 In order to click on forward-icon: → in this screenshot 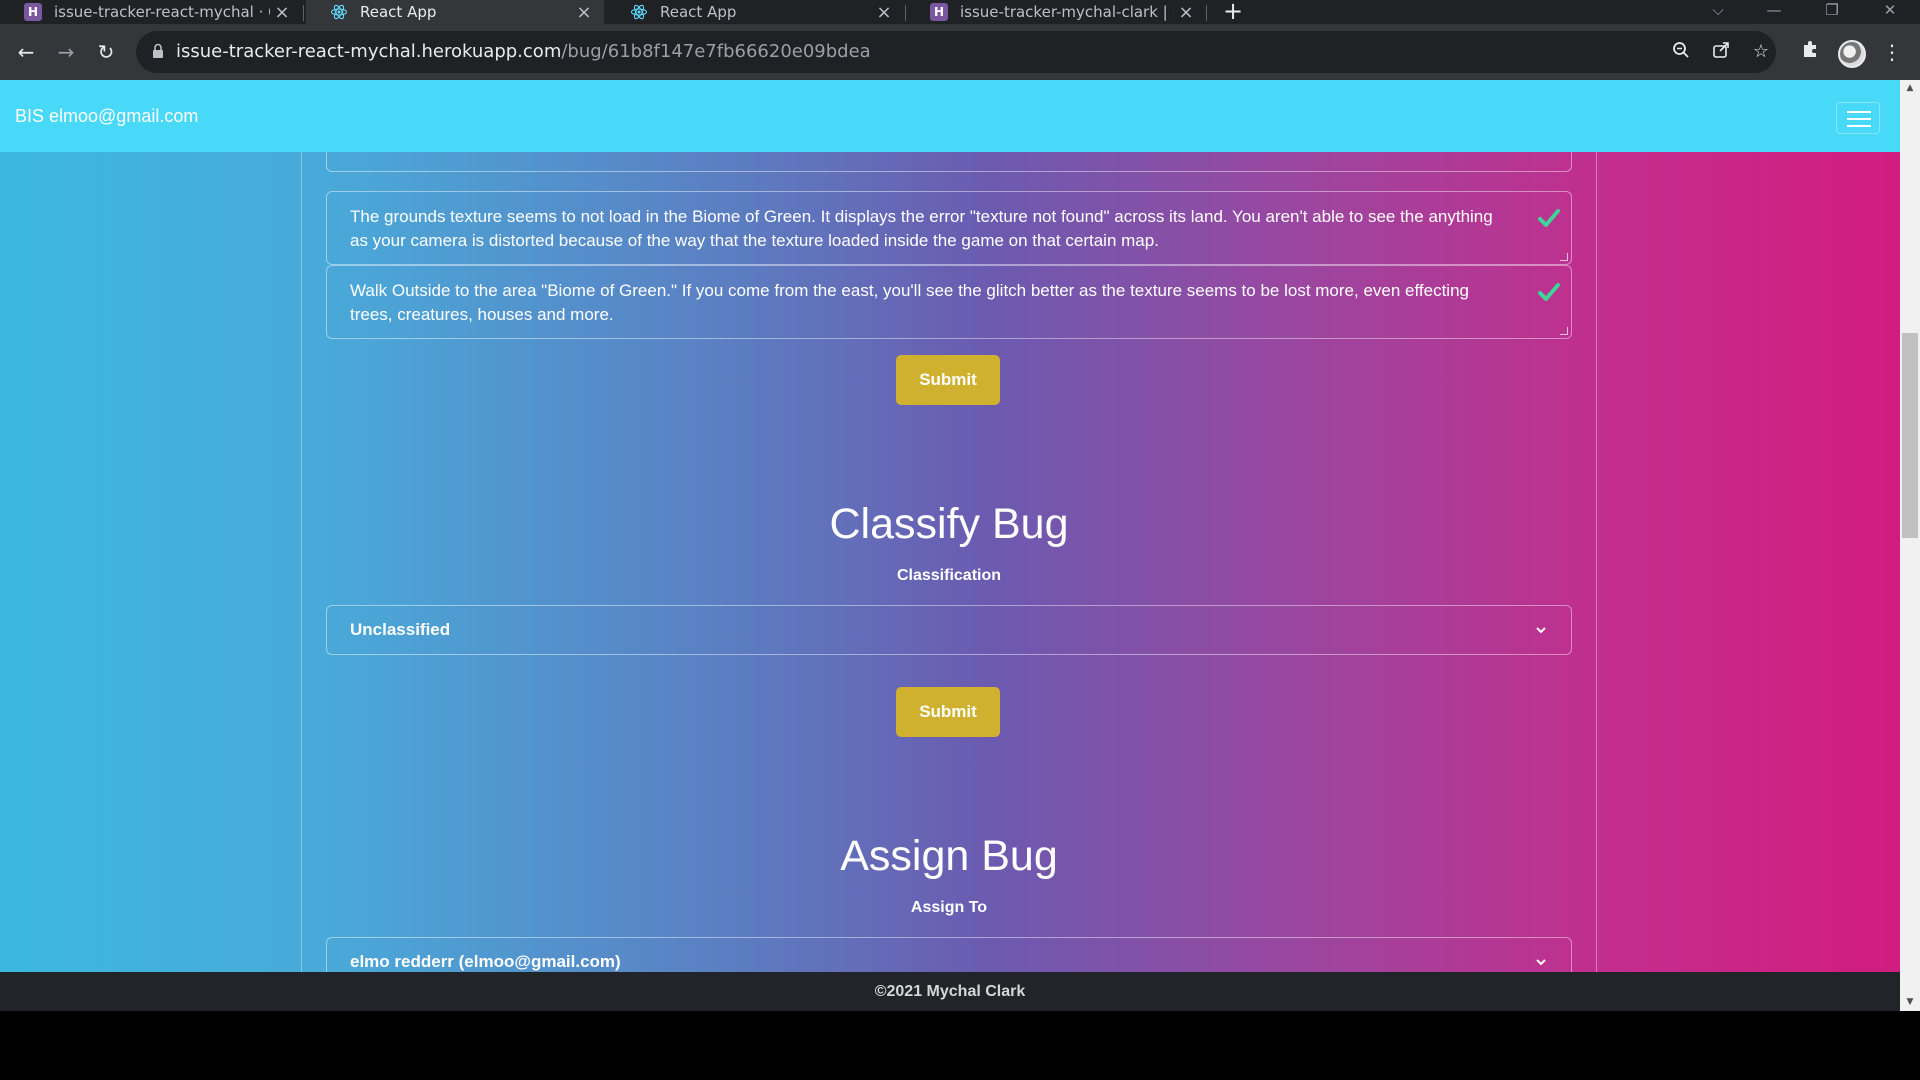, I will do `click(66, 52)`.